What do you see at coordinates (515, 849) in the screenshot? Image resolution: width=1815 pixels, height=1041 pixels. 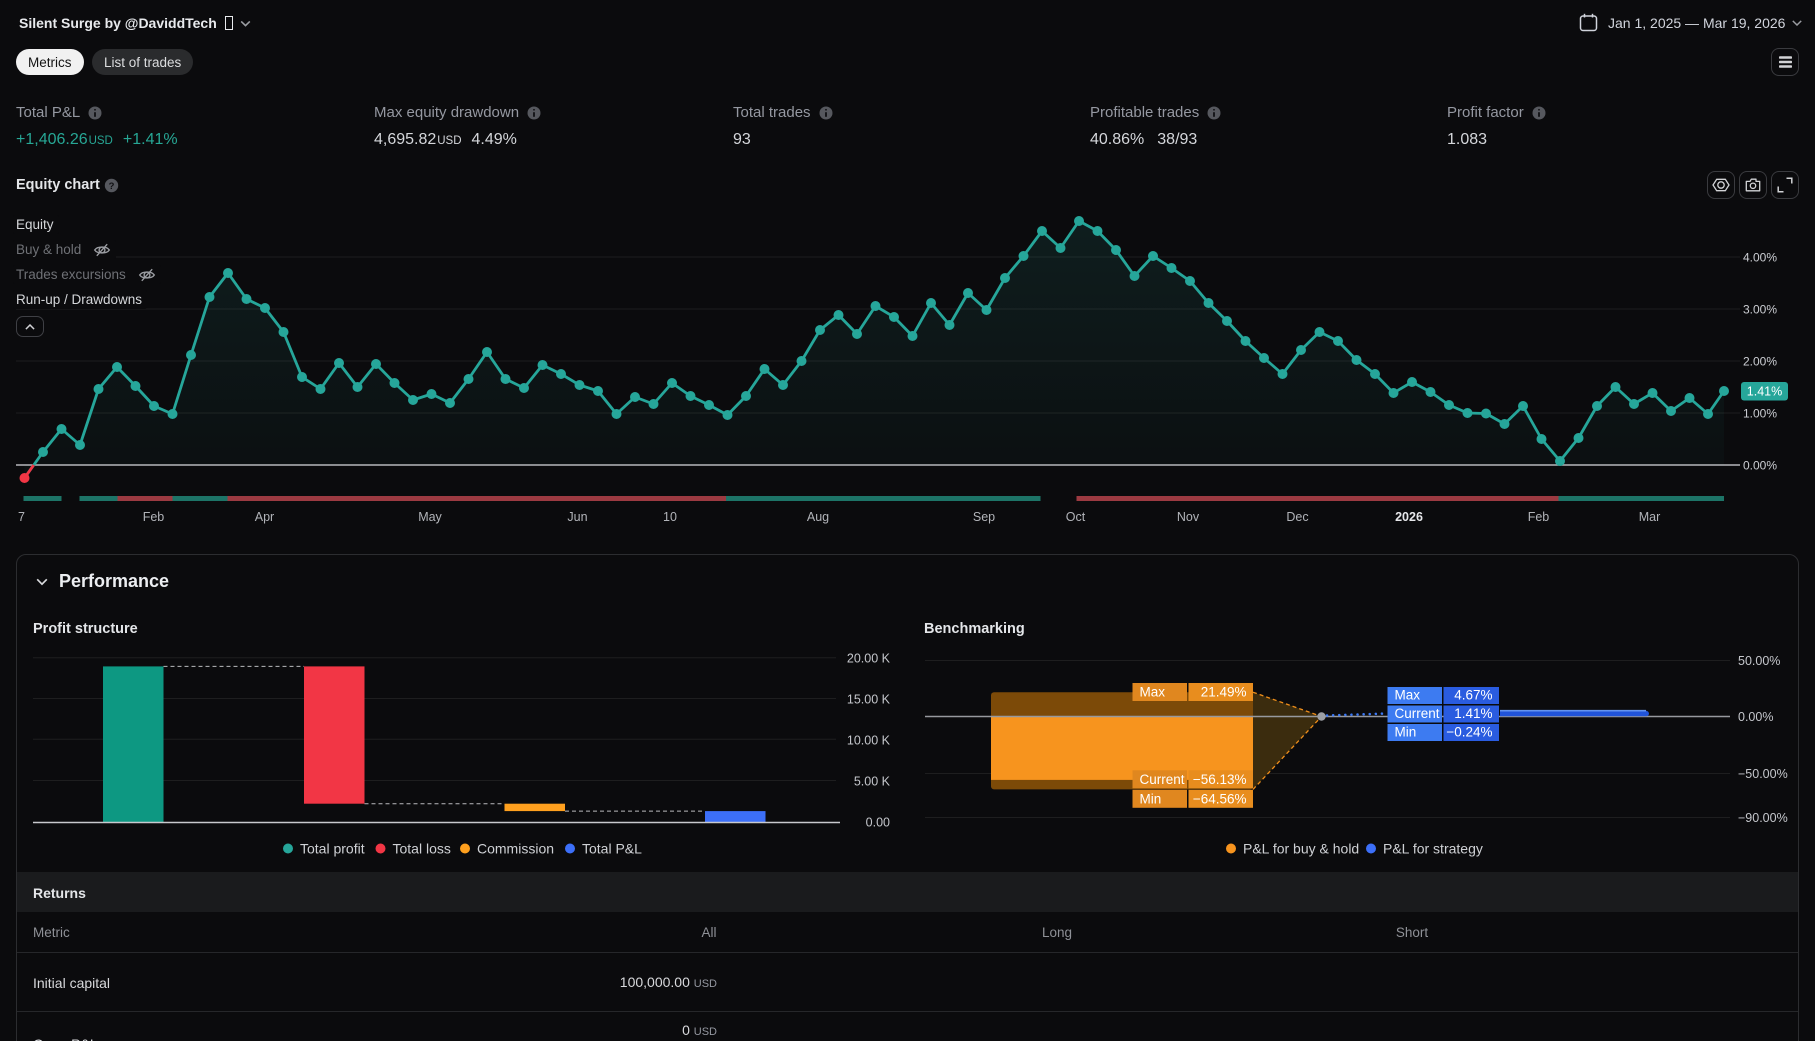 I see `svg-text: Commission` at bounding box center [515, 849].